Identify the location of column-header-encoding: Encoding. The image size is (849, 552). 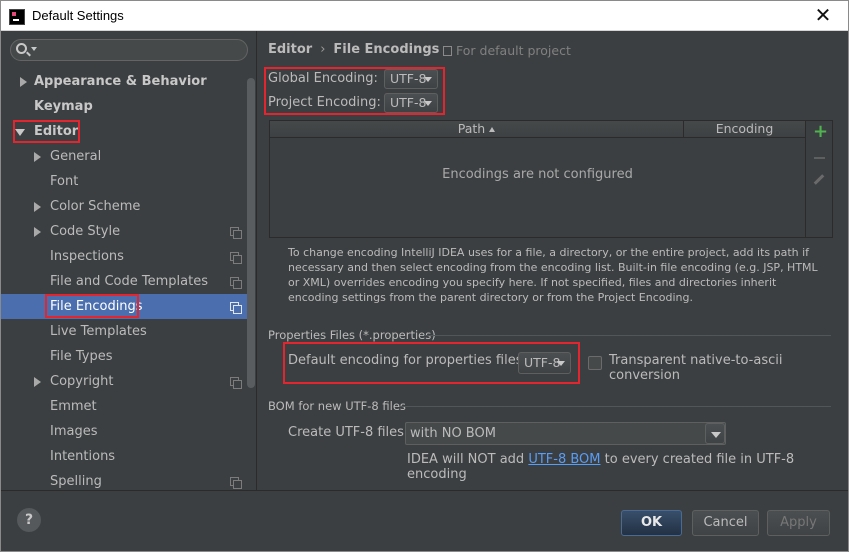
(744, 129).